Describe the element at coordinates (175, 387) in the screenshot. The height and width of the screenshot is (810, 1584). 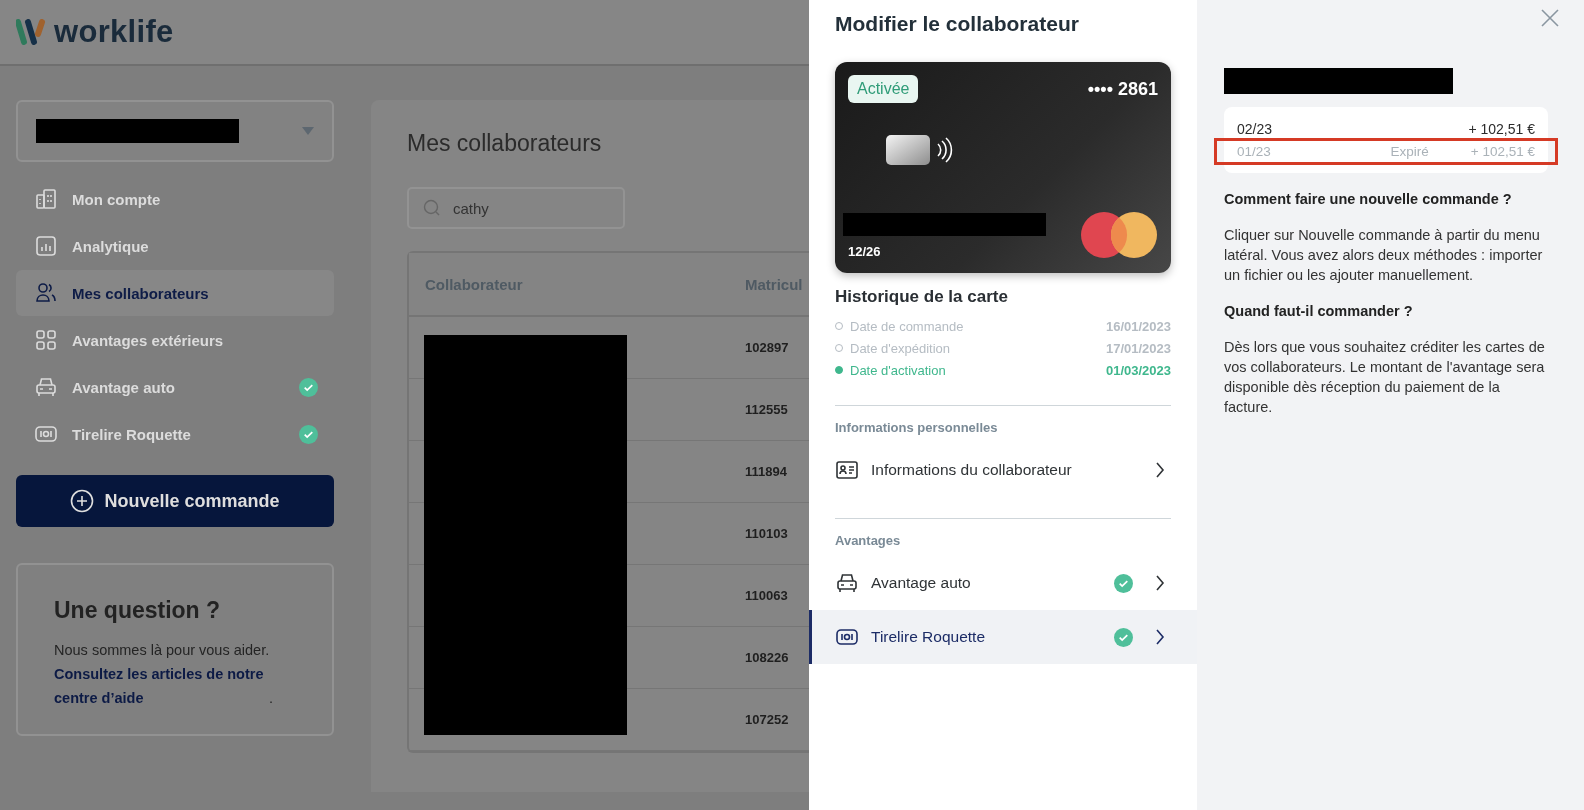
I see `sidebar-item: Avantage auto` at that location.